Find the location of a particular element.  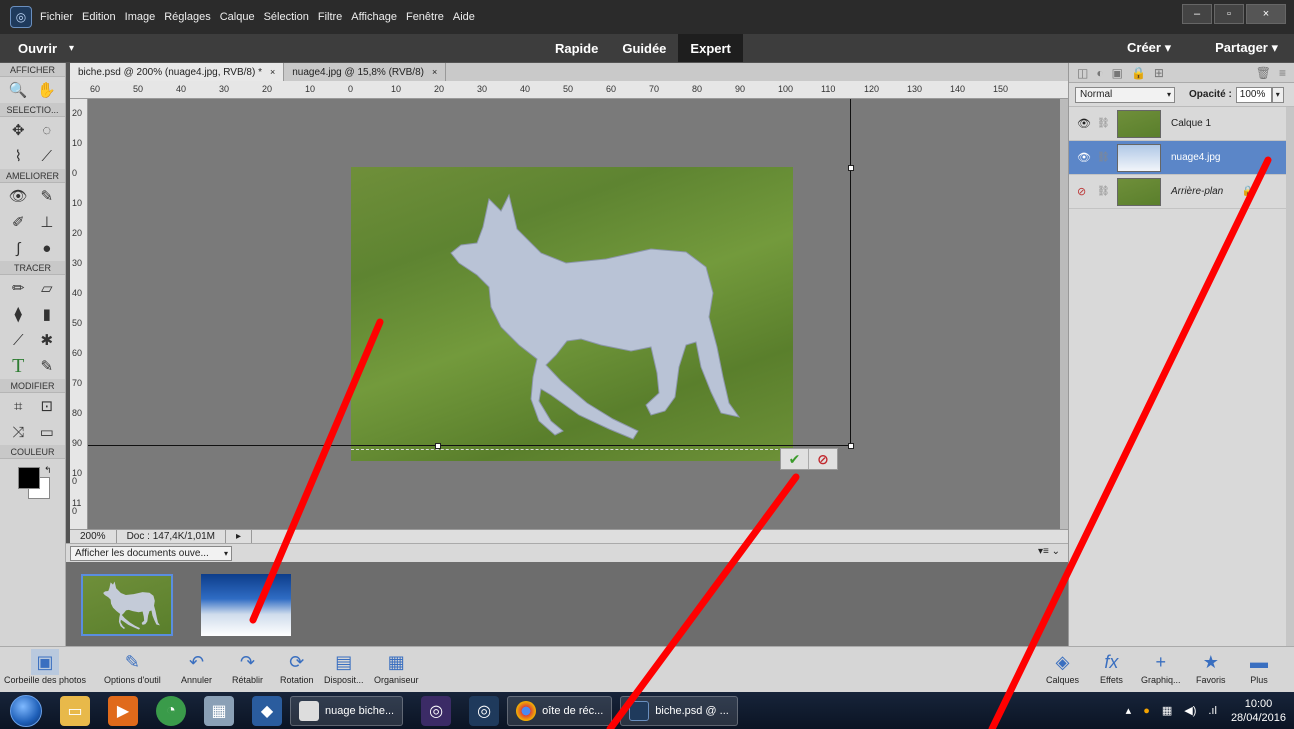

layer-row-arriere-plan: ⊘ ⛓ Arrière-plan 🔒 is located at coordinates (1181, 192).